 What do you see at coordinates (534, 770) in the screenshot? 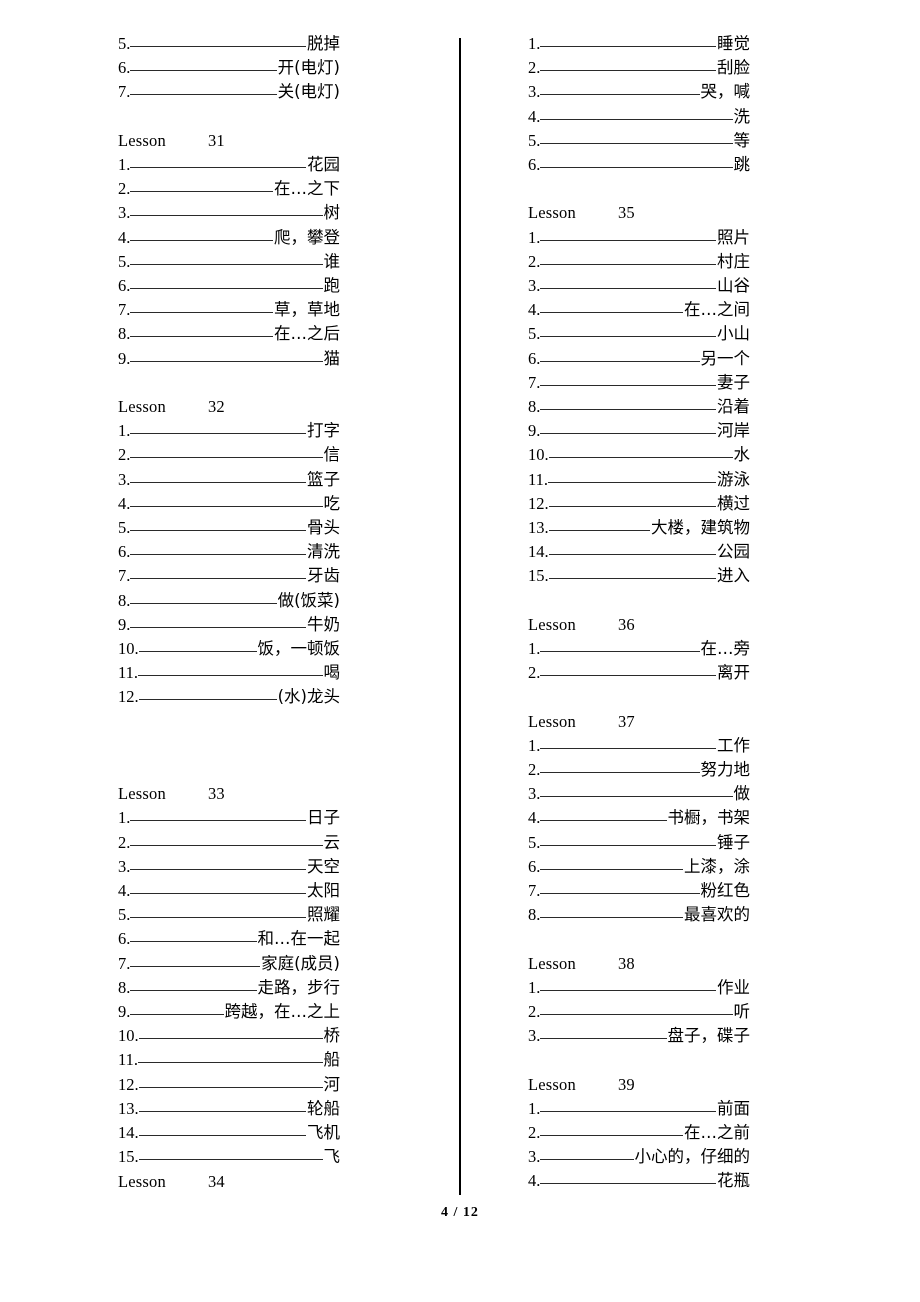
I see `entry-number: 2.` at bounding box center [534, 770].